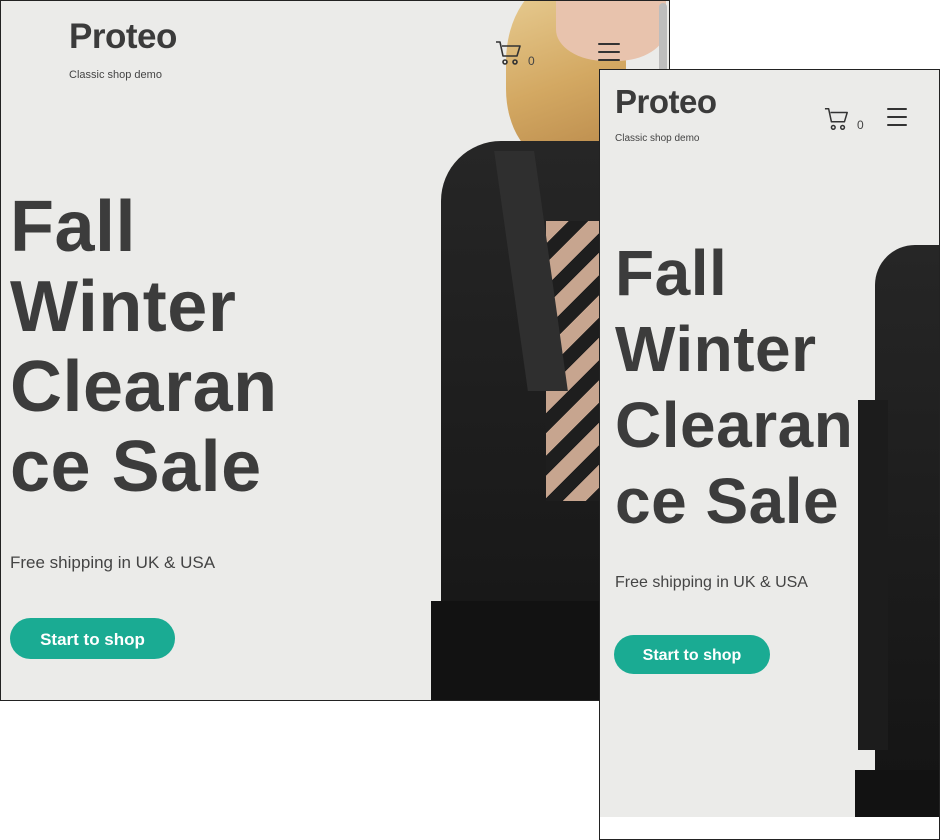 The width and height of the screenshot is (940, 840). Describe the element at coordinates (769, 828) in the screenshot. I see `page-bottom-edge` at that location.